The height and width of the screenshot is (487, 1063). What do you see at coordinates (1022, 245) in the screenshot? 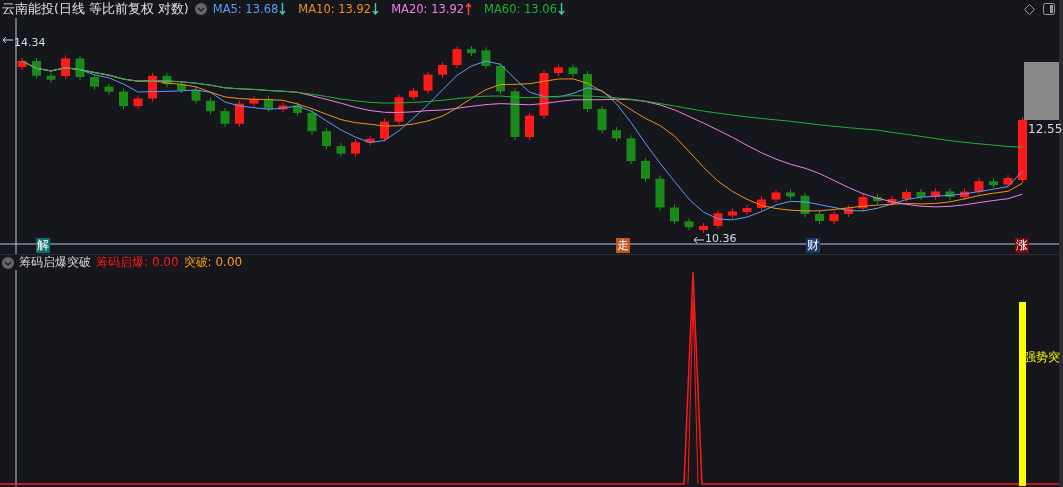
I see `event-marker: 涨` at bounding box center [1022, 245].